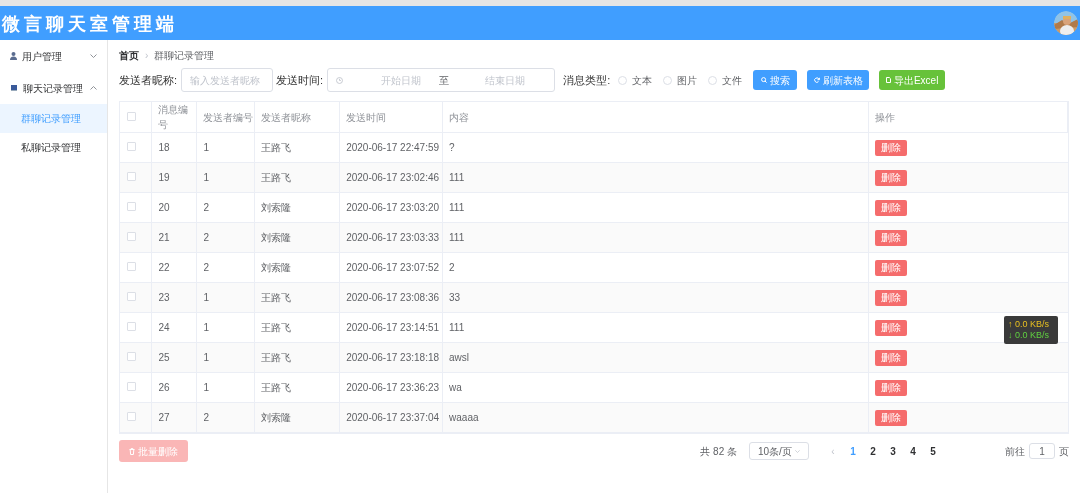 This screenshot has height=493, width=1080. I want to click on column-header: 操作, so click(968, 117).